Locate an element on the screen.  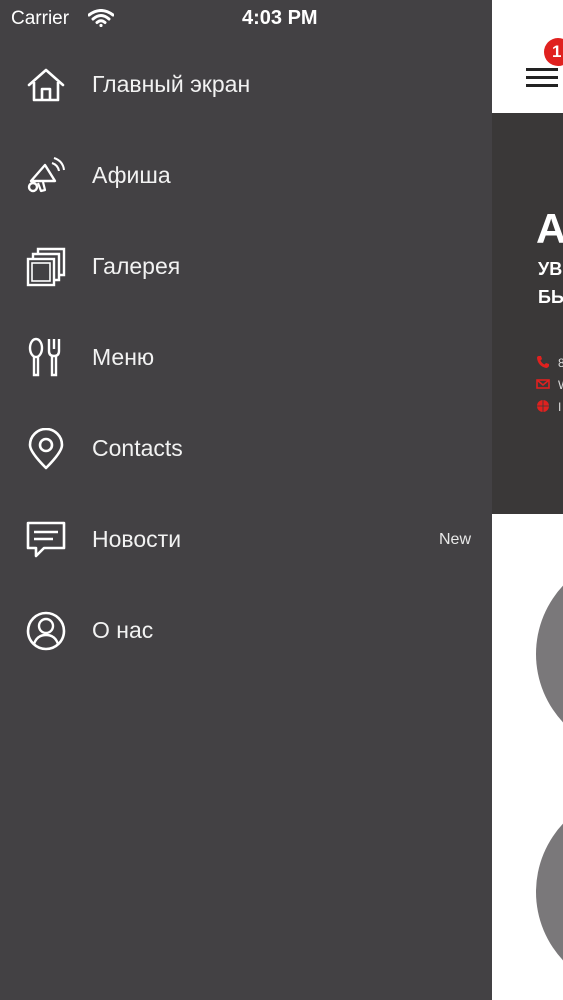
drawer-item-contacts: Contacts is located at coordinates (246, 446).